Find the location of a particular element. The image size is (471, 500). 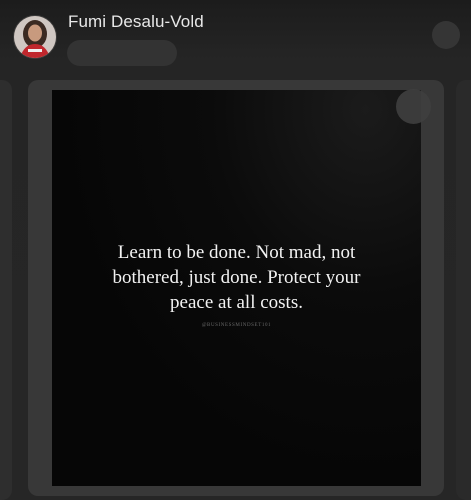

quote-line: peace at all costs. is located at coordinates (236, 302).